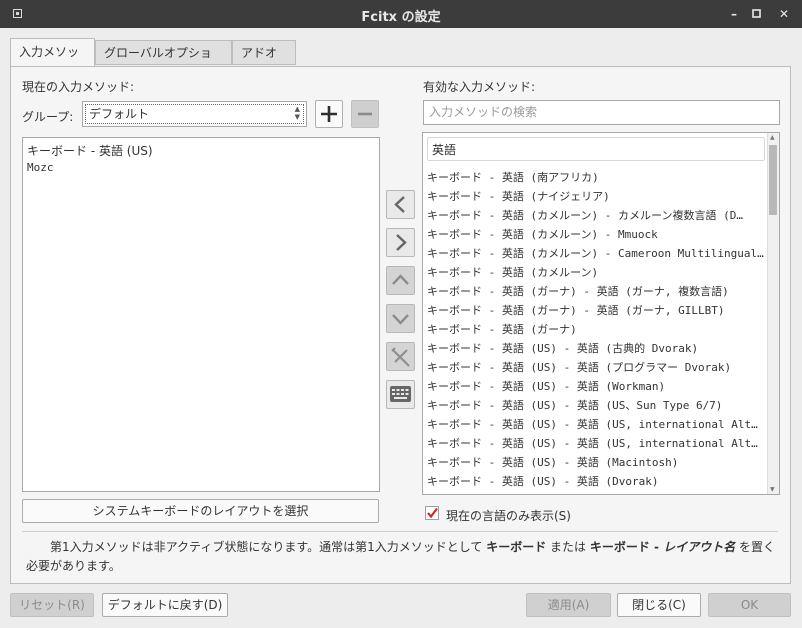 Image resolution: width=802 pixels, height=628 pixels. Describe the element at coordinates (595, 386) in the screenshot. I see `list-item: キーボード - 英語 (US) - 英語 (Workman)` at that location.